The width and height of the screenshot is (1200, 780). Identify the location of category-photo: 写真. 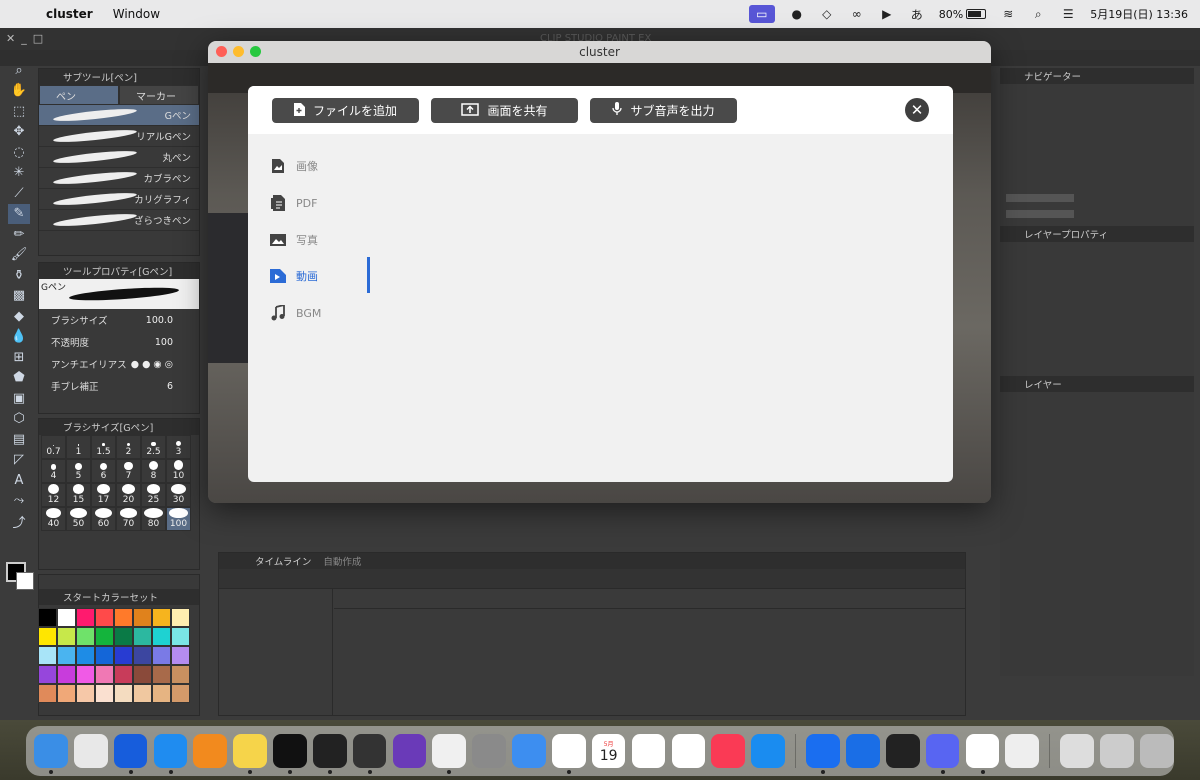
(294, 240).